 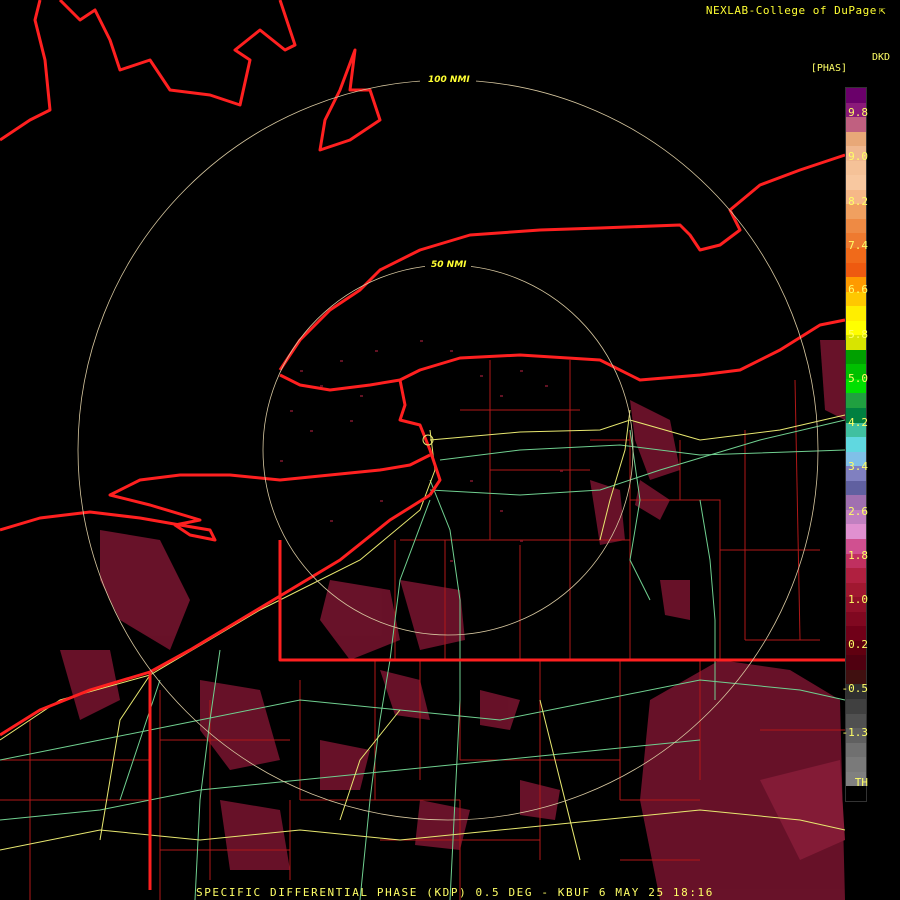 I want to click on legend-tick-label: 2.6, so click(x=858, y=511).